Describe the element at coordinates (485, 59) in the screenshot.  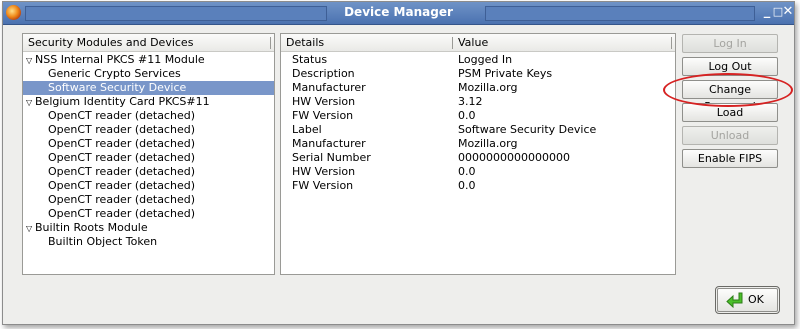
I see `detail-value: Logged In` at that location.